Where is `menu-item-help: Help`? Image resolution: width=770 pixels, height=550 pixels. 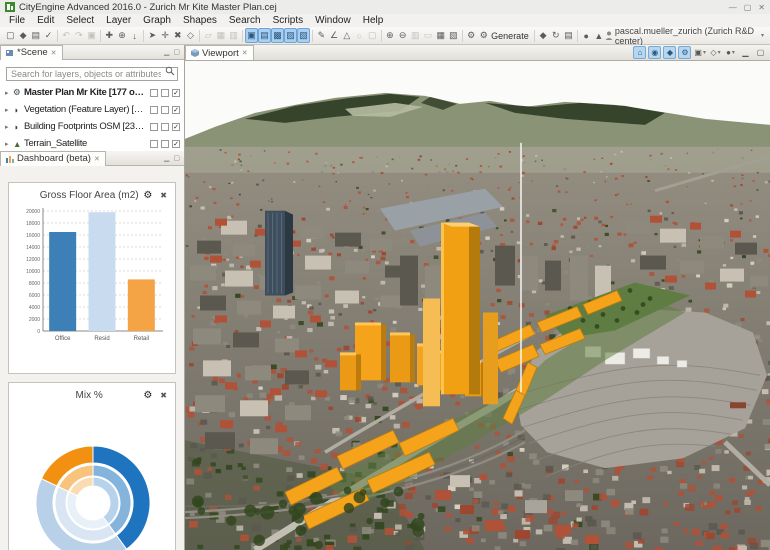
menu-item-help: Help is located at coordinates (373, 20).